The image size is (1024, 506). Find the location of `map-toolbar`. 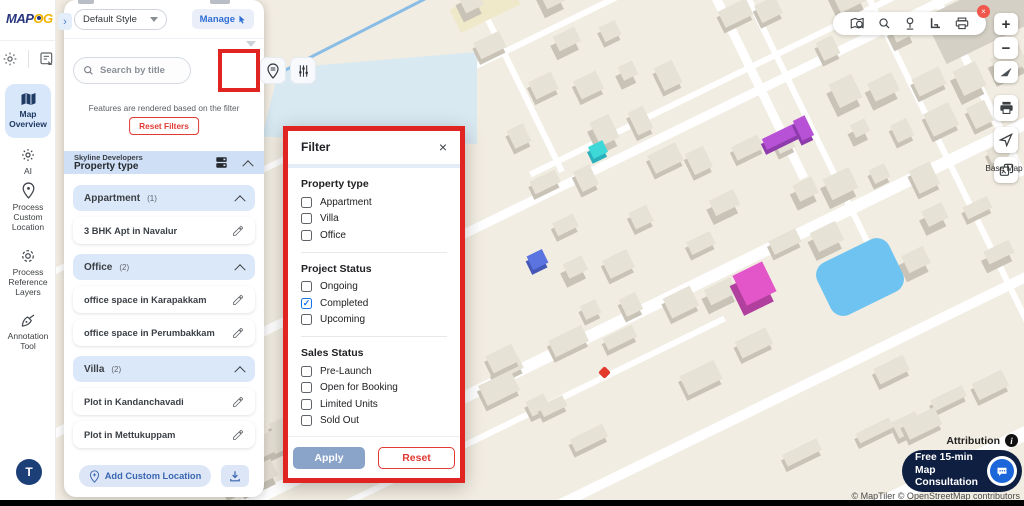

map-toolbar is located at coordinates (909, 23).